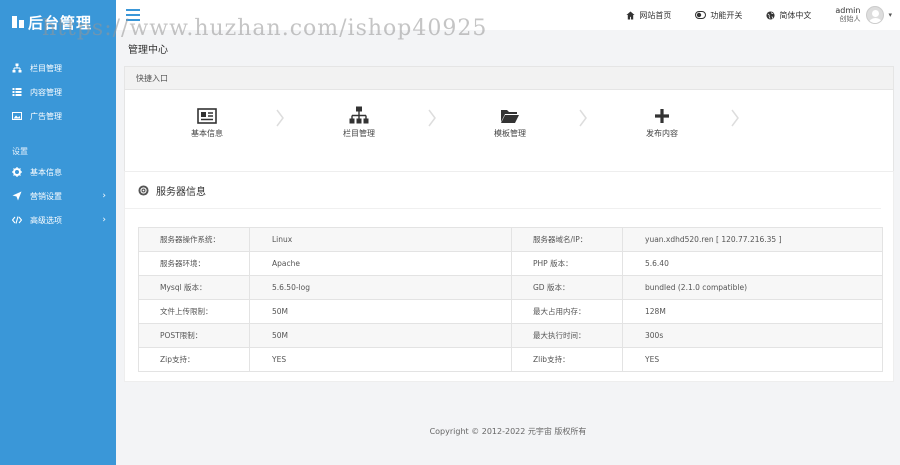 The image size is (900, 465). I want to click on folder-open-icon, so click(510, 114).